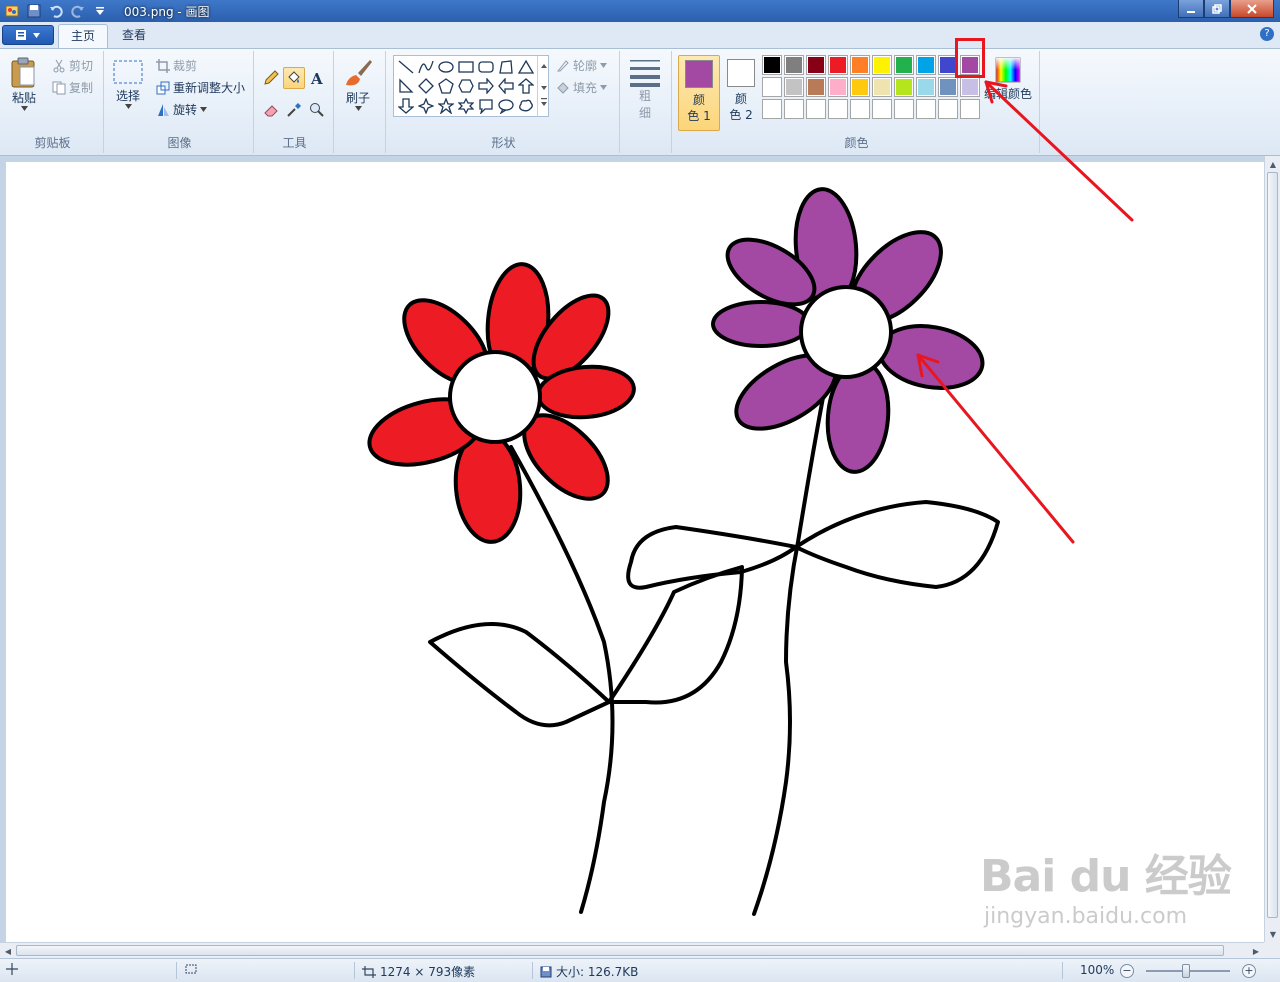 This screenshot has height=982, width=1280. What do you see at coordinates (506, 106) in the screenshot?
I see `oval-callout-shape-icon` at bounding box center [506, 106].